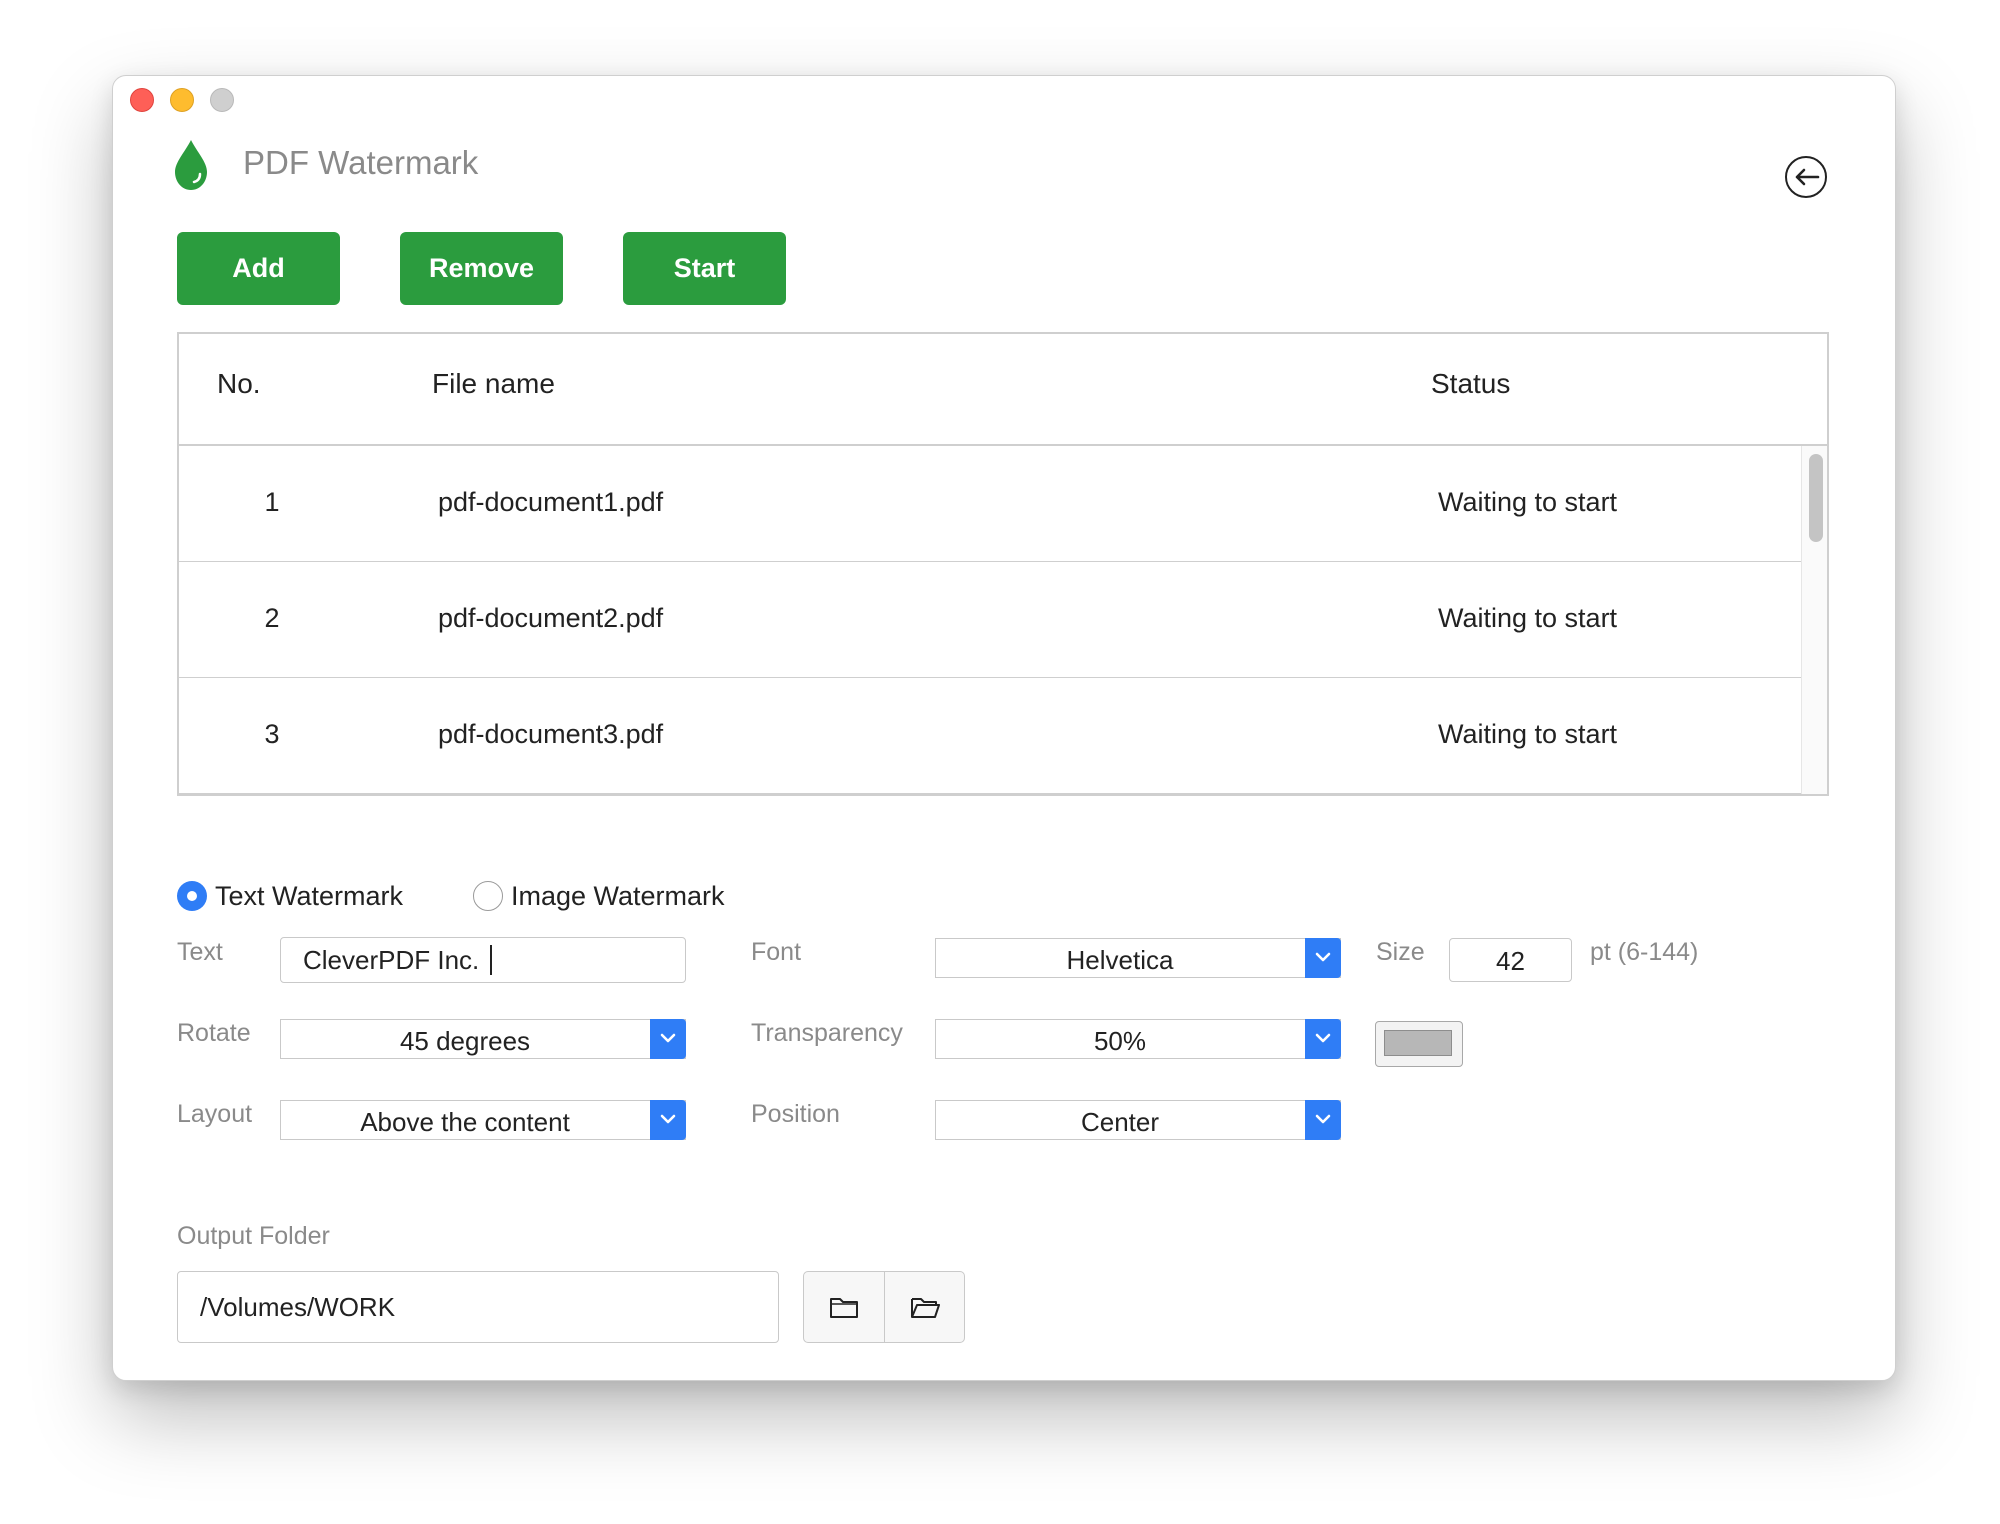 This screenshot has width=2000, height=1524. Describe the element at coordinates (483, 960) in the screenshot. I see `watermark-text-input: CleverPDF Inc.` at that location.